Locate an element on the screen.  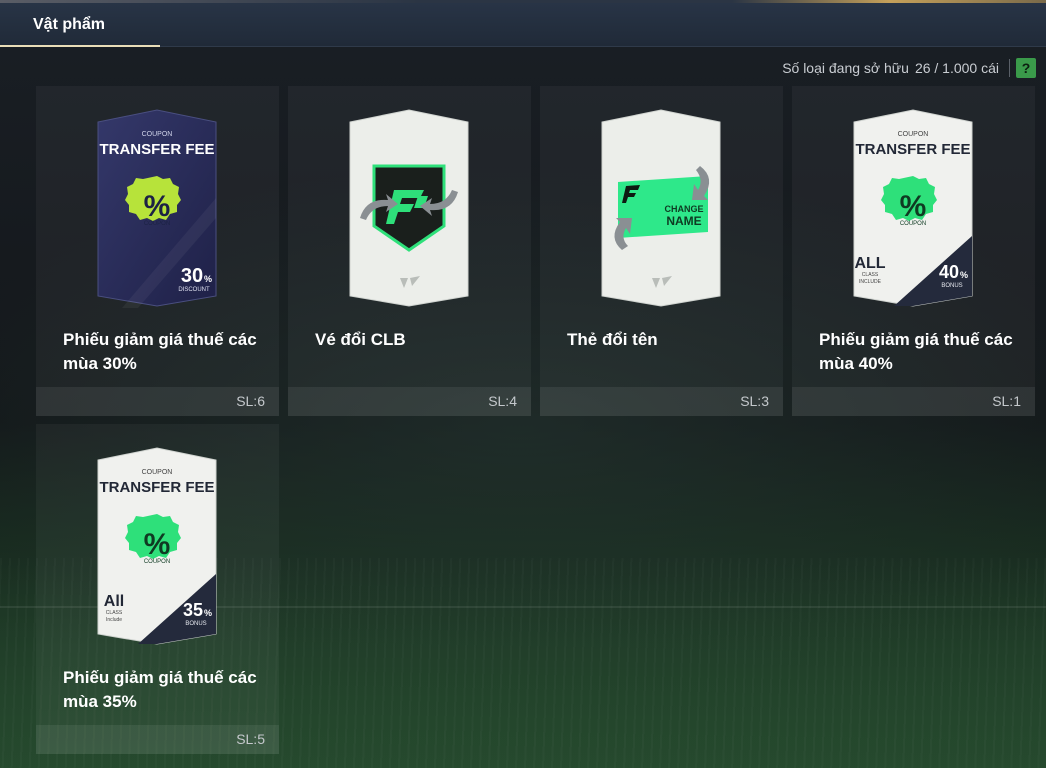
help-button: ? is located at coordinates (1026, 68).